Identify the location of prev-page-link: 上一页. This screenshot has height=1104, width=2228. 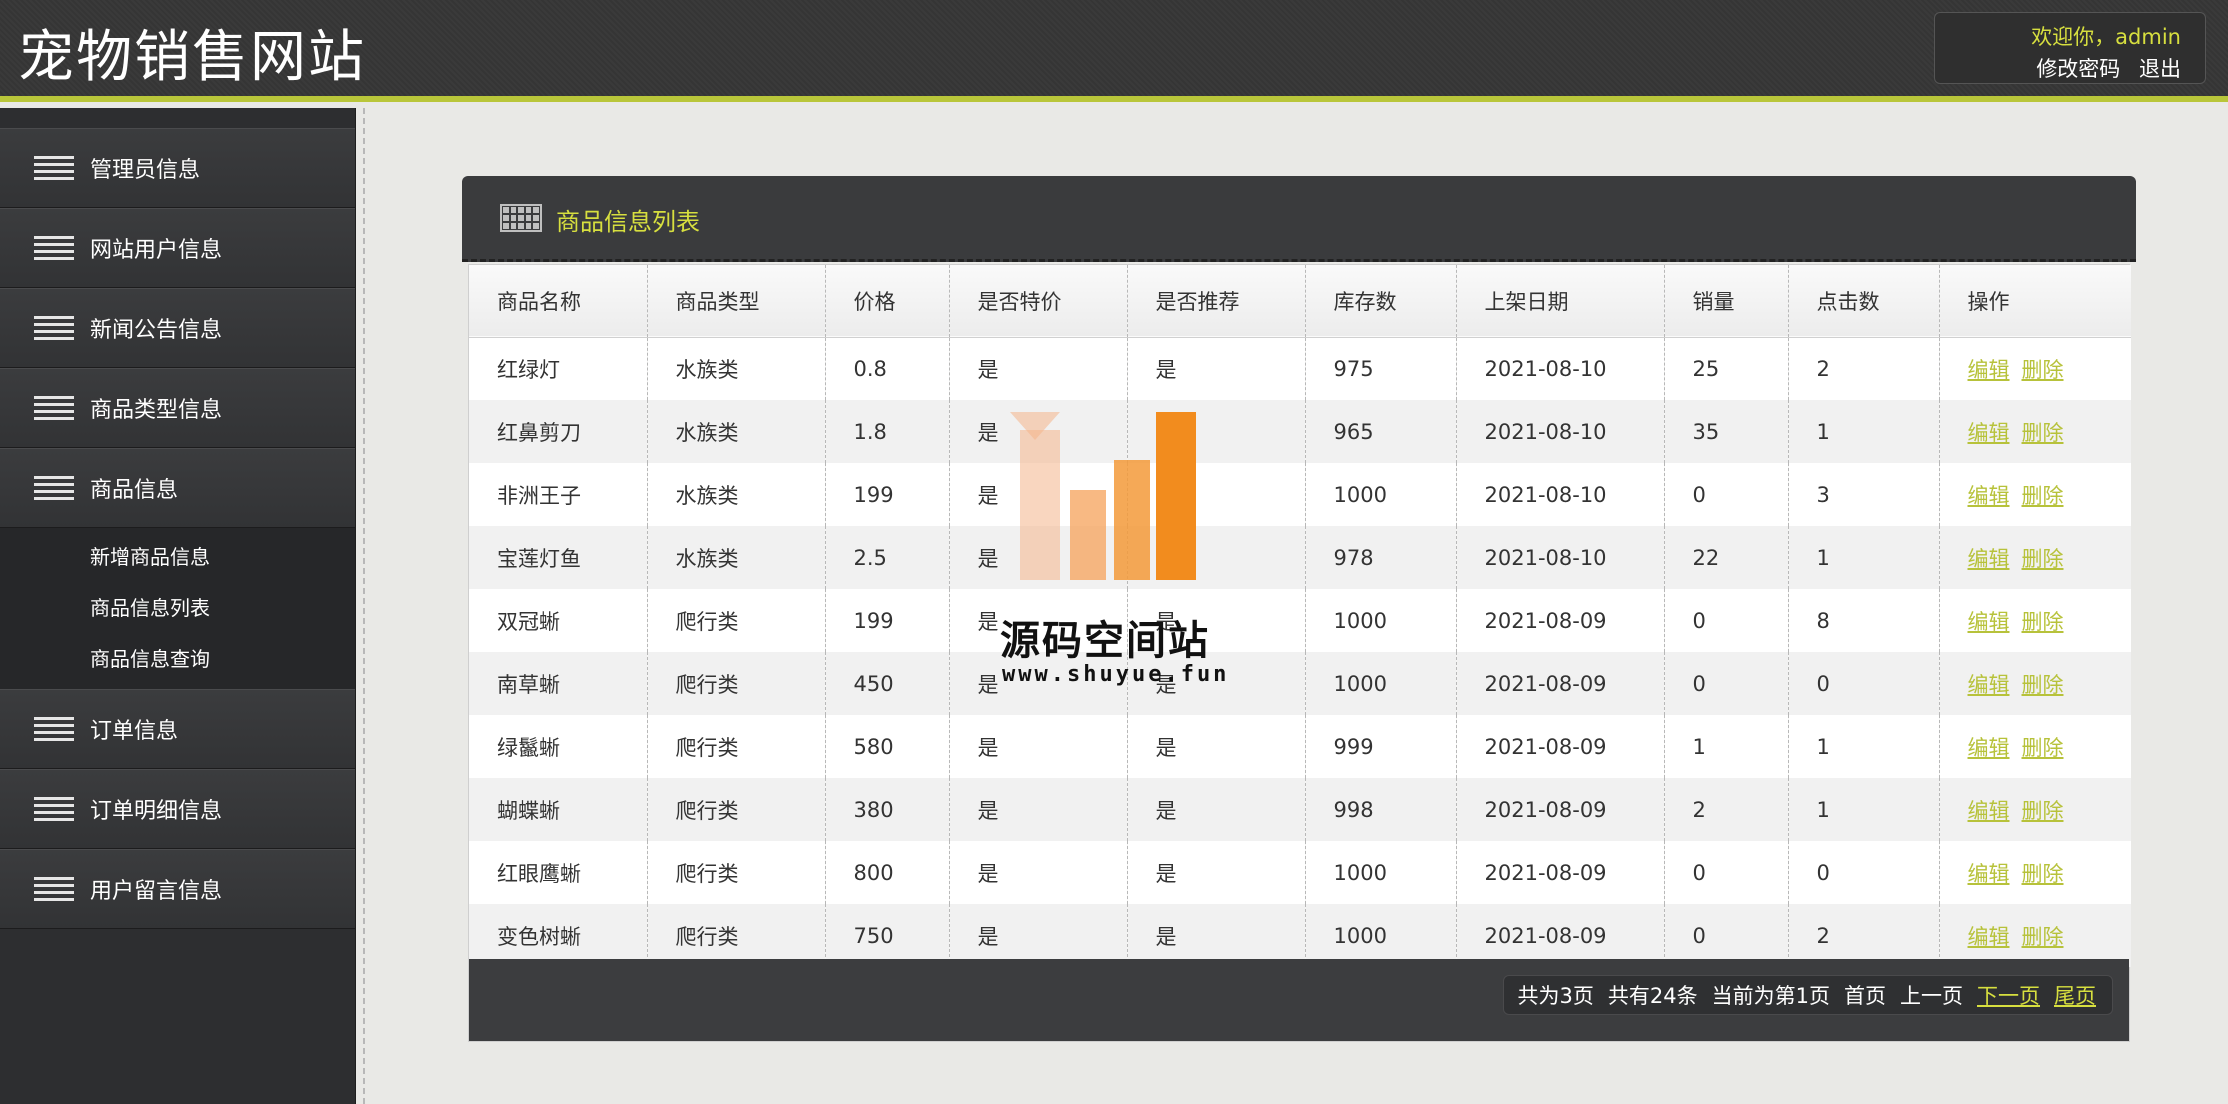
(1931, 995).